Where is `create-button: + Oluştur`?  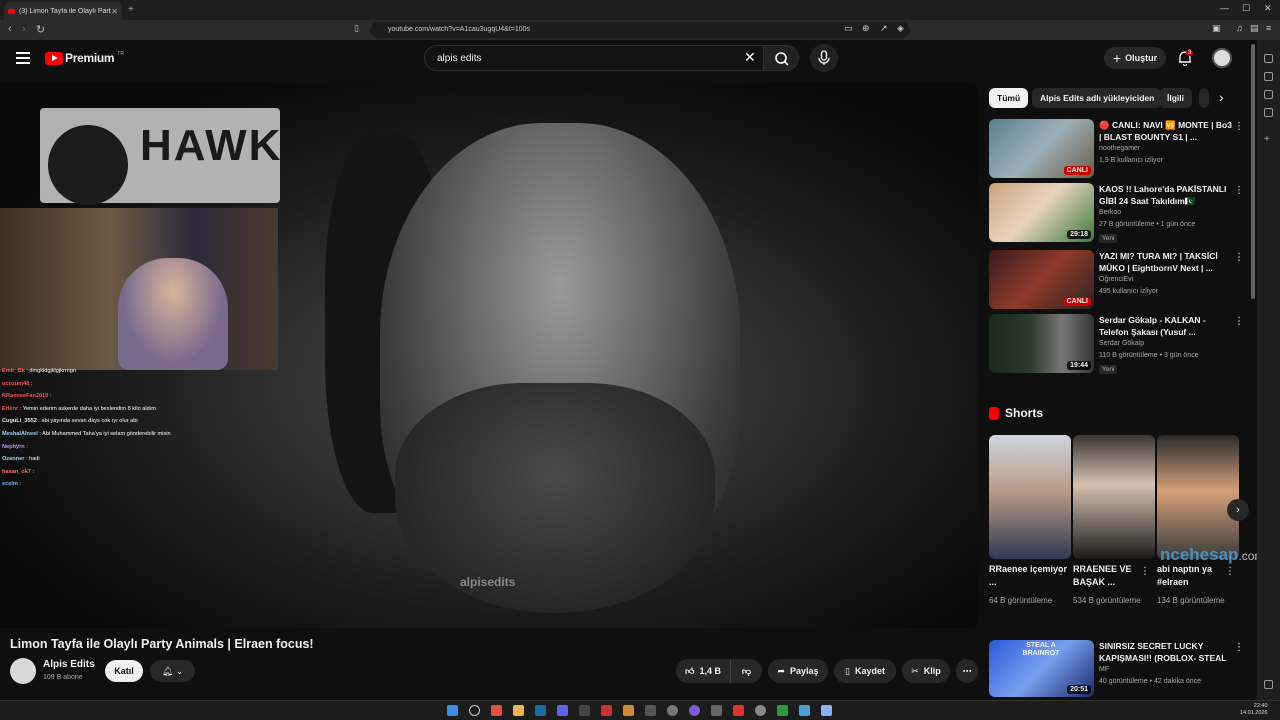 create-button: + Oluştur is located at coordinates (1135, 58).